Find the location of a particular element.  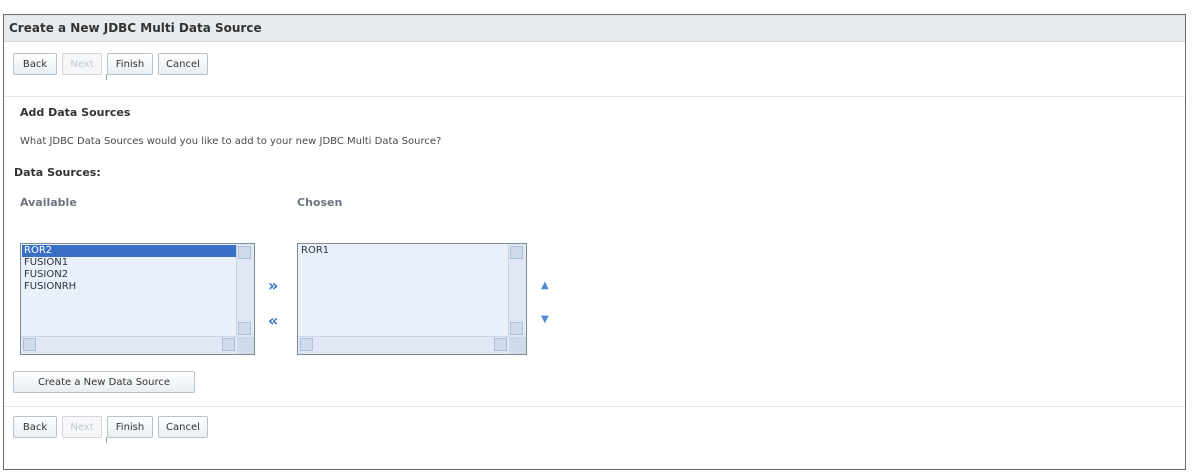

create-data-source-button: Create a New Data Source is located at coordinates (104, 382).